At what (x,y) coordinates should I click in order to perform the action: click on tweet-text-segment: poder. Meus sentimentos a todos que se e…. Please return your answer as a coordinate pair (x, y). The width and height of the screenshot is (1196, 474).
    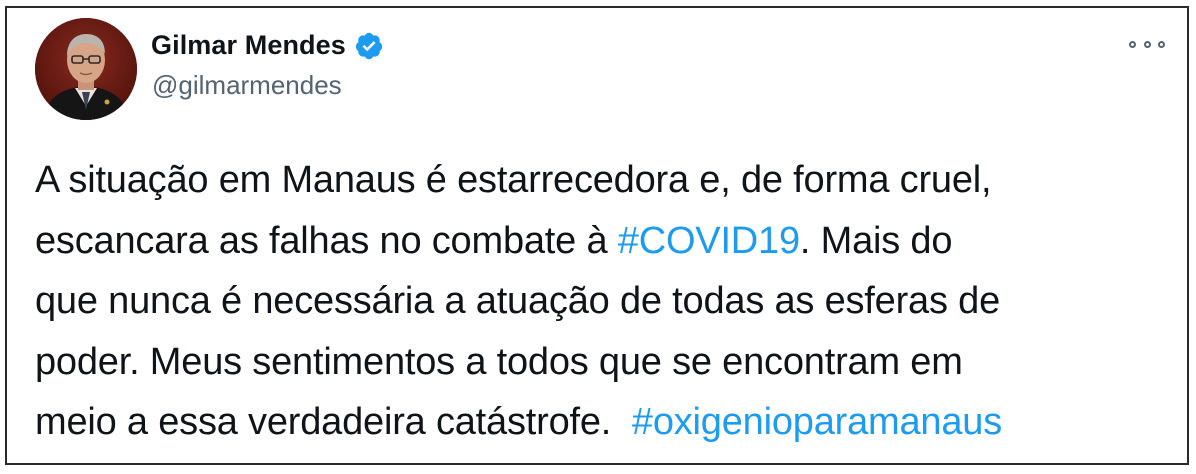
    Looking at the image, I should click on (499, 361).